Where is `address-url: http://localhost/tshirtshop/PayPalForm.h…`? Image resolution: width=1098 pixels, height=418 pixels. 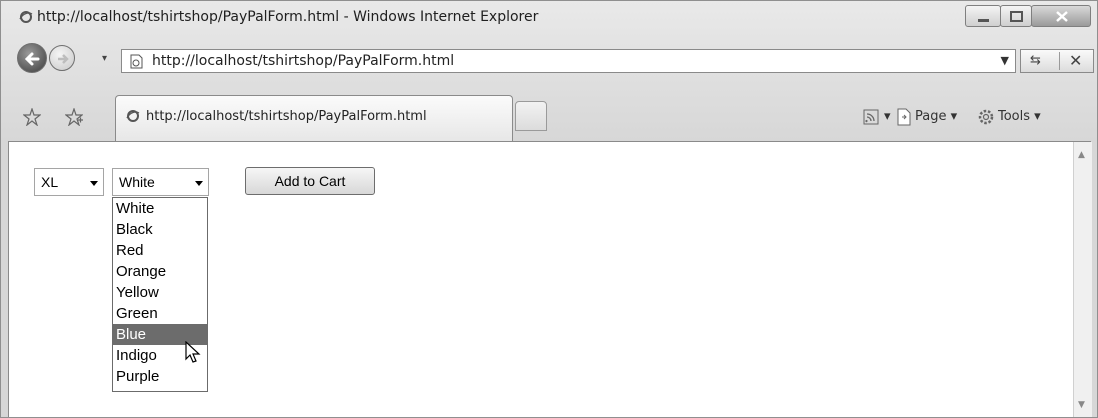 address-url: http://localhost/tshirtshop/PayPalForm.h… is located at coordinates (303, 61).